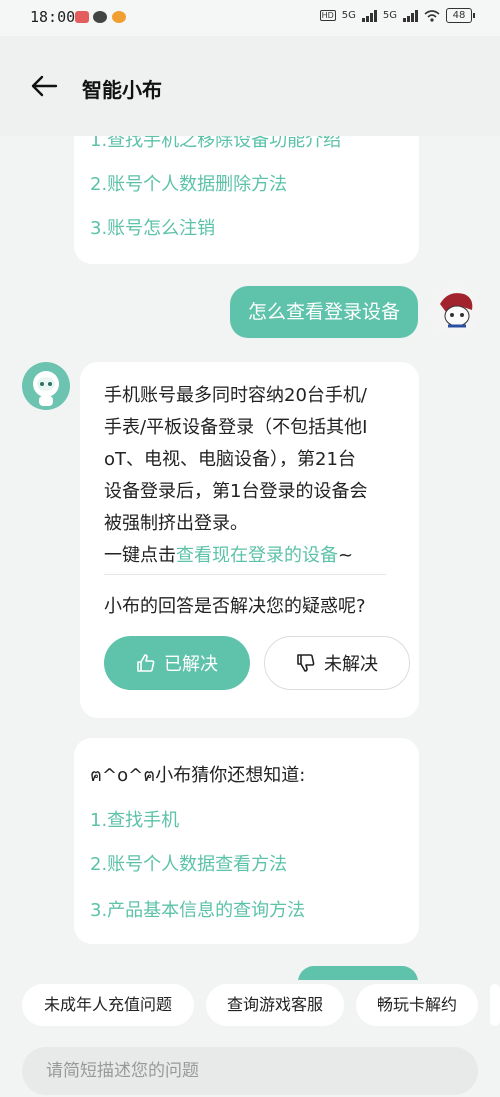 Image resolution: width=500 pixels, height=1097 pixels. What do you see at coordinates (327, 15) in the screenshot?
I see `hd-icon: HD` at bounding box center [327, 15].